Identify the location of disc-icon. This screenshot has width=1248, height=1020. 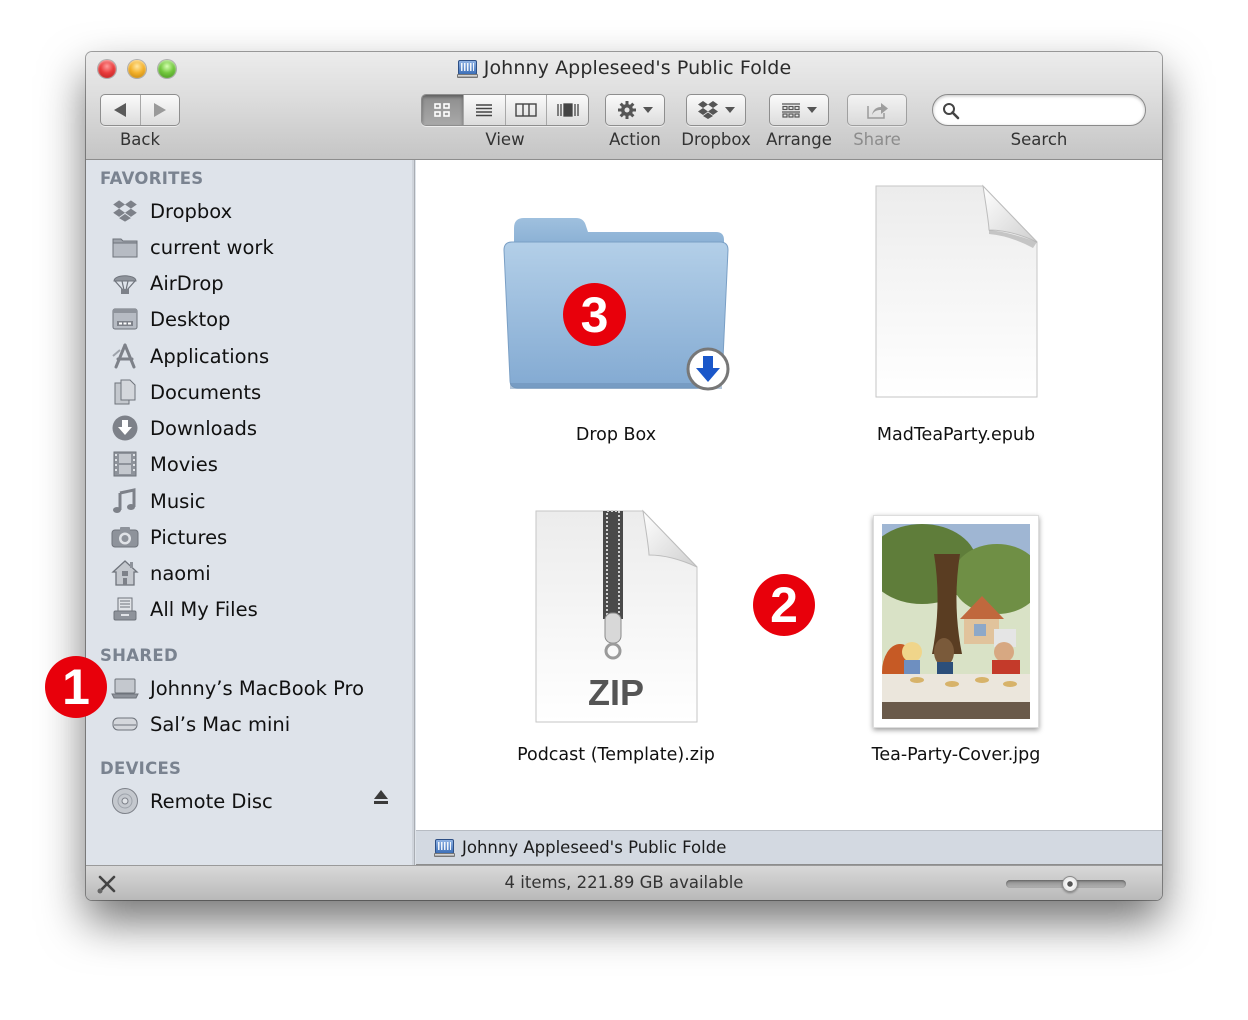
(125, 801).